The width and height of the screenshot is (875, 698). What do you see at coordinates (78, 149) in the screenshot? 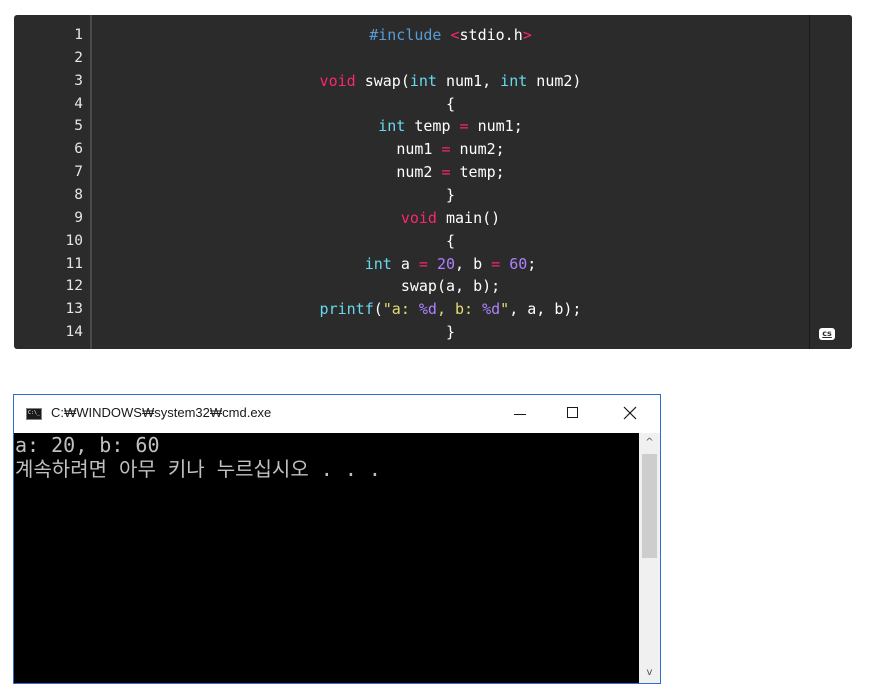
I see `line-number: 6` at bounding box center [78, 149].